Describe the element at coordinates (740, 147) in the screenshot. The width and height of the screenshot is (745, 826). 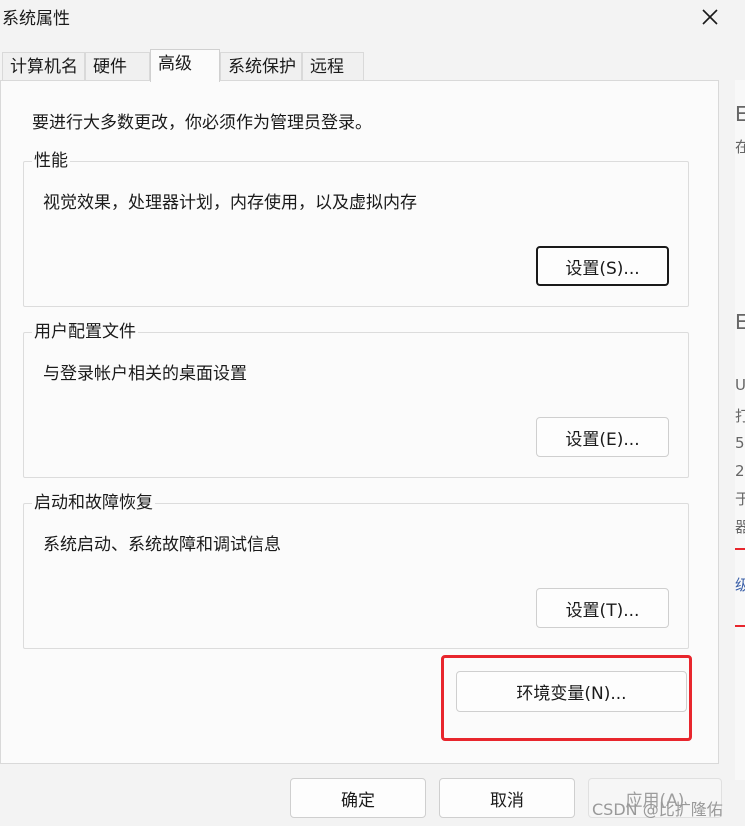
I see `background-text: 在` at that location.